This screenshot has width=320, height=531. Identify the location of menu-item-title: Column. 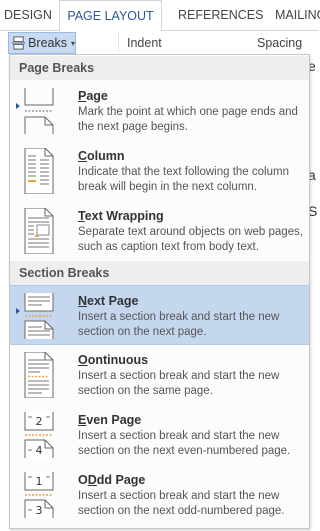
(101, 156).